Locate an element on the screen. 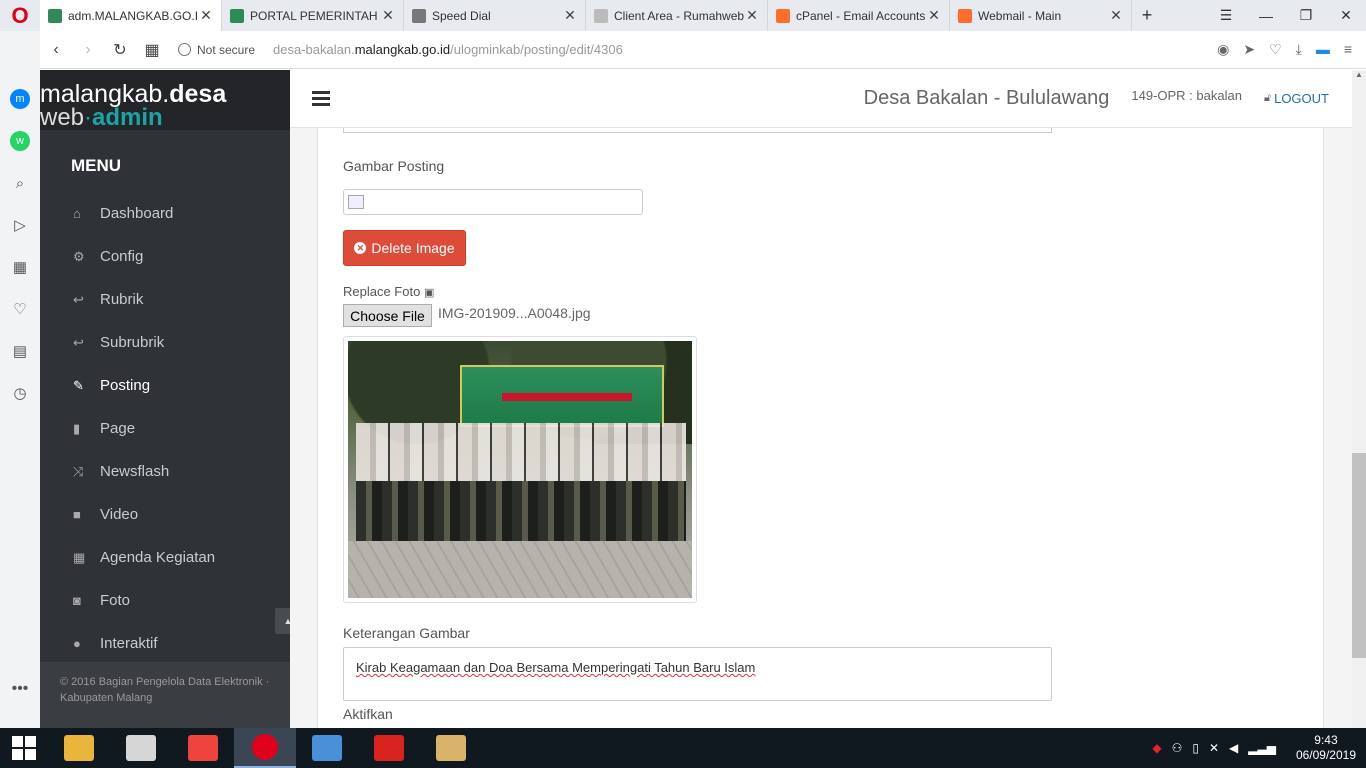  image-preview is located at coordinates (520, 469).